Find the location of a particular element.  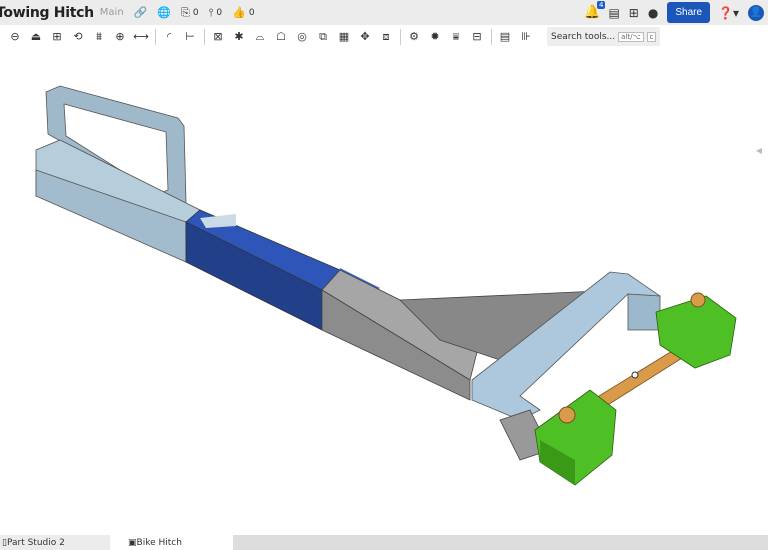

tab-bike-hitch: ▣ Bike Hitch is located at coordinates (171, 542).